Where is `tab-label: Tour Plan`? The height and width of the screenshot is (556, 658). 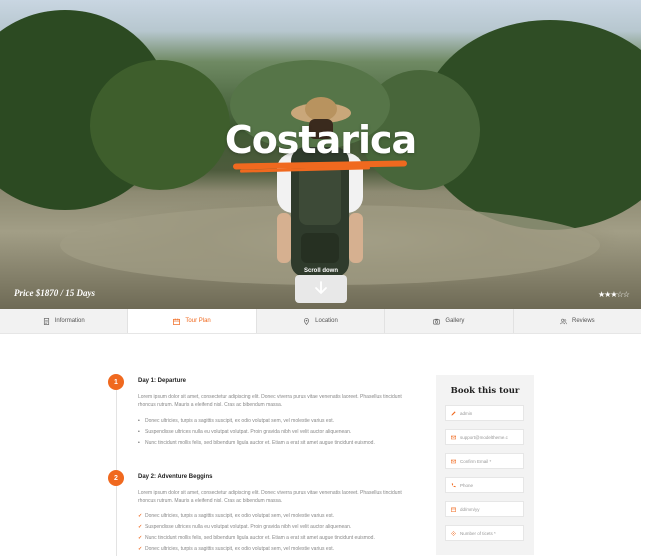
tab-label: Tour Plan is located at coordinates (198, 321).